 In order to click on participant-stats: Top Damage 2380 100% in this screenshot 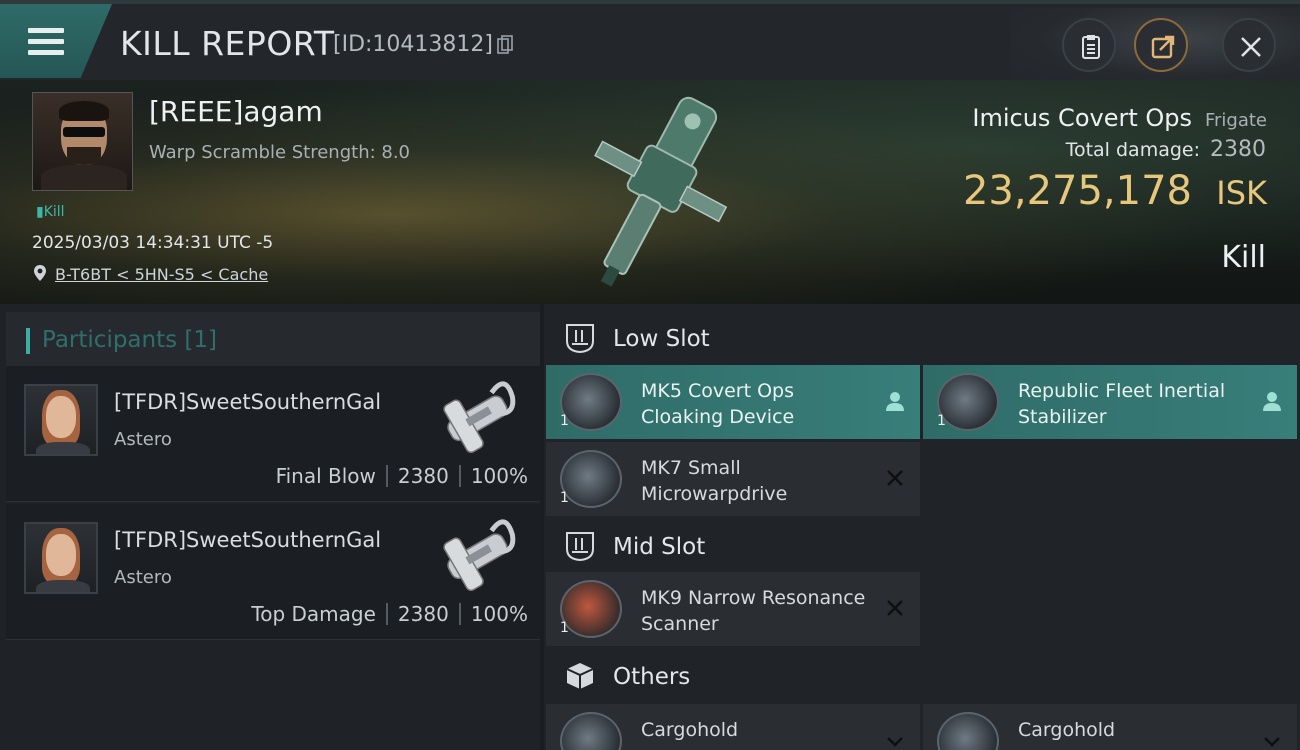, I will do `click(389, 614)`.